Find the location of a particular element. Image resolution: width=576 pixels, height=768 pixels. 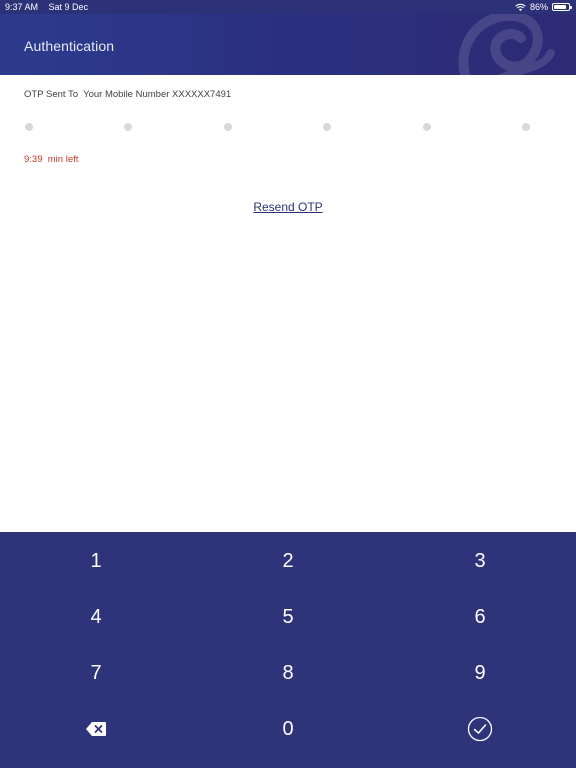

app-header: Authentication is located at coordinates (288, 44).